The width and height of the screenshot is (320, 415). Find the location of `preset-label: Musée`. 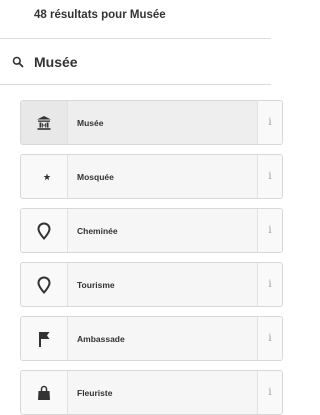

preset-label: Musée is located at coordinates (90, 122).